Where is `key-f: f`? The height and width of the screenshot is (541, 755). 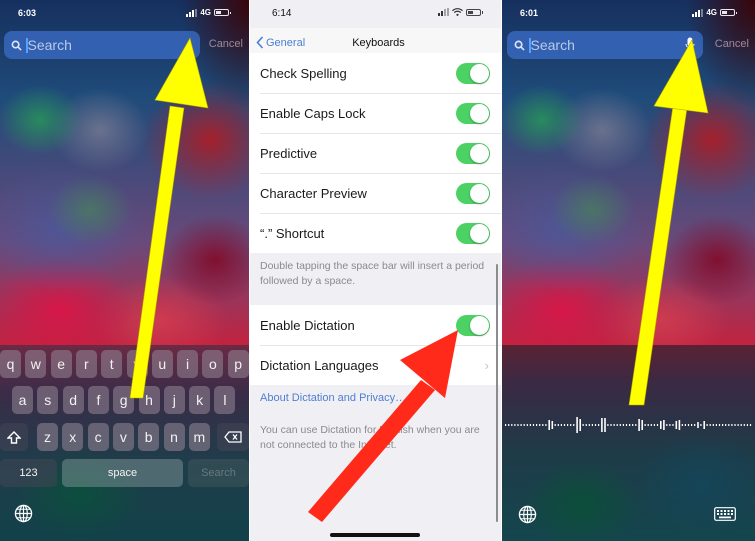
key-f: f is located at coordinates (98, 400).